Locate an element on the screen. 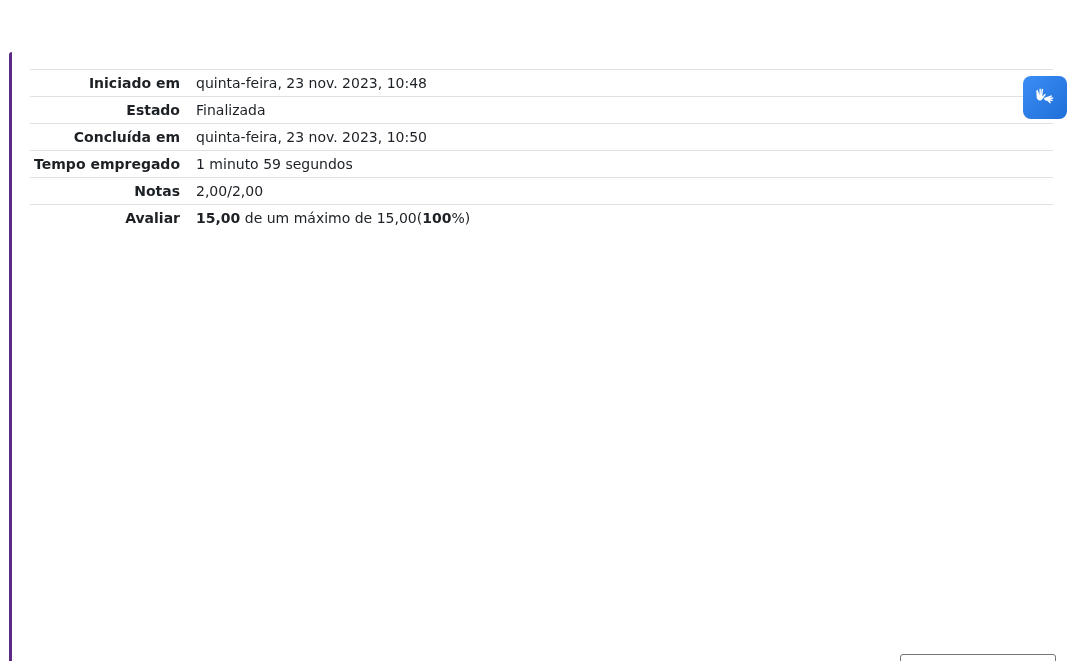  sign-language-button is located at coordinates (1045, 97).